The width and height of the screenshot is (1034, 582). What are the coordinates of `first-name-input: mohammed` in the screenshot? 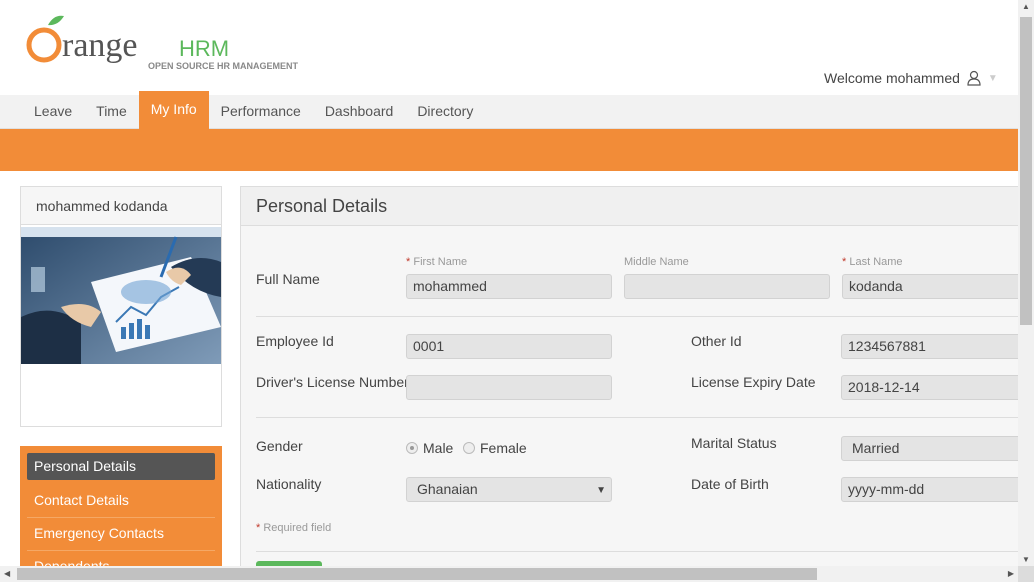 It's located at (509, 286).